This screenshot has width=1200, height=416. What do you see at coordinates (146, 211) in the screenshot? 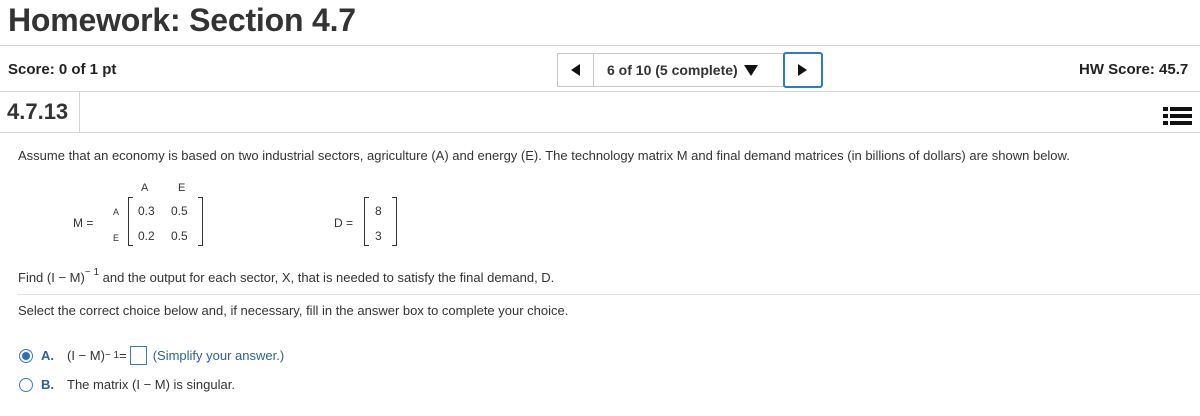
I see `matrix-m-cell: 0.3` at bounding box center [146, 211].